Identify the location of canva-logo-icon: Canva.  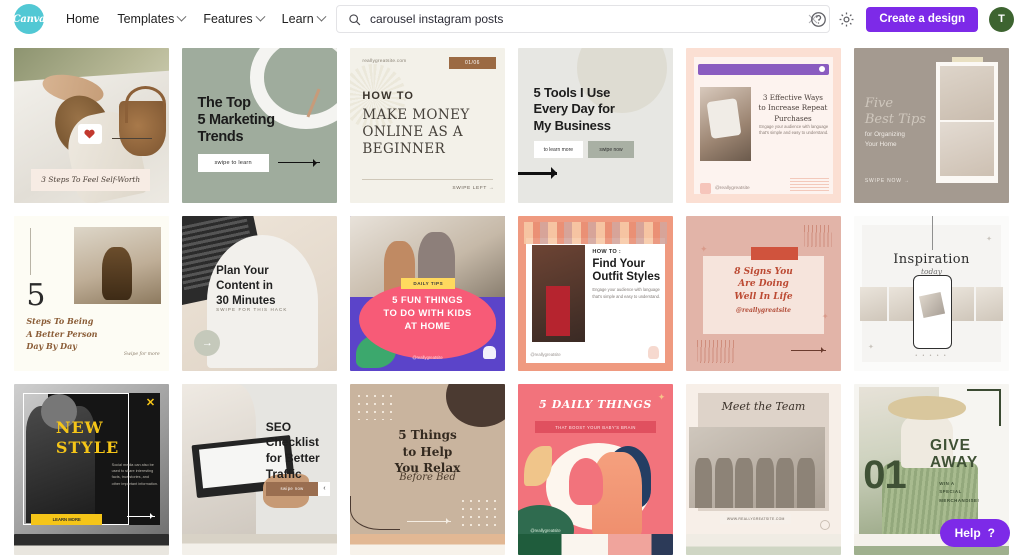
(29, 19).